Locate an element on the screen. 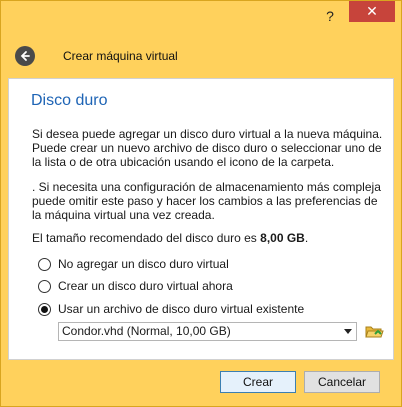 Image resolution: width=402 pixels, height=407 pixels. disk-file-select: Condor.vhd (Normal, 10,00 GB) is located at coordinates (207, 331).